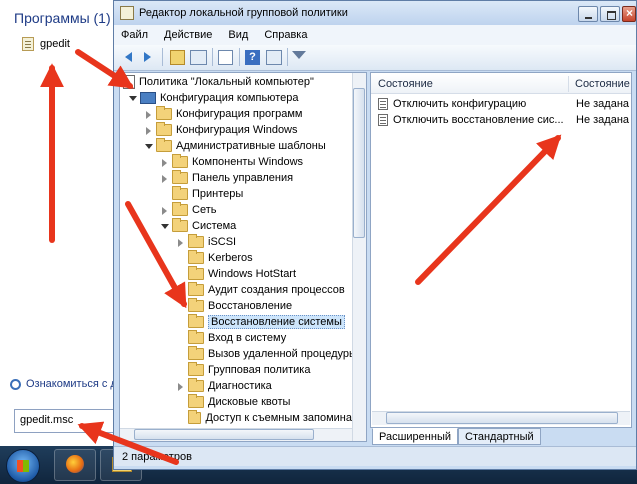 The height and width of the screenshot is (484, 637). I want to click on tree-item-network: Сеть, so click(188, 210).